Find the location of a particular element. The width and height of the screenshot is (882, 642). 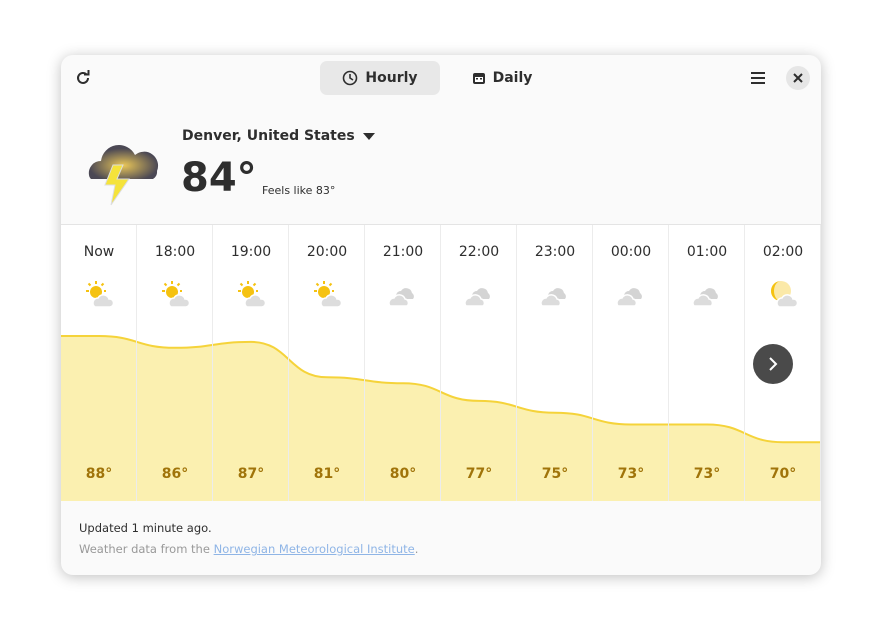

tab-hourly: Hourly is located at coordinates (380, 78).